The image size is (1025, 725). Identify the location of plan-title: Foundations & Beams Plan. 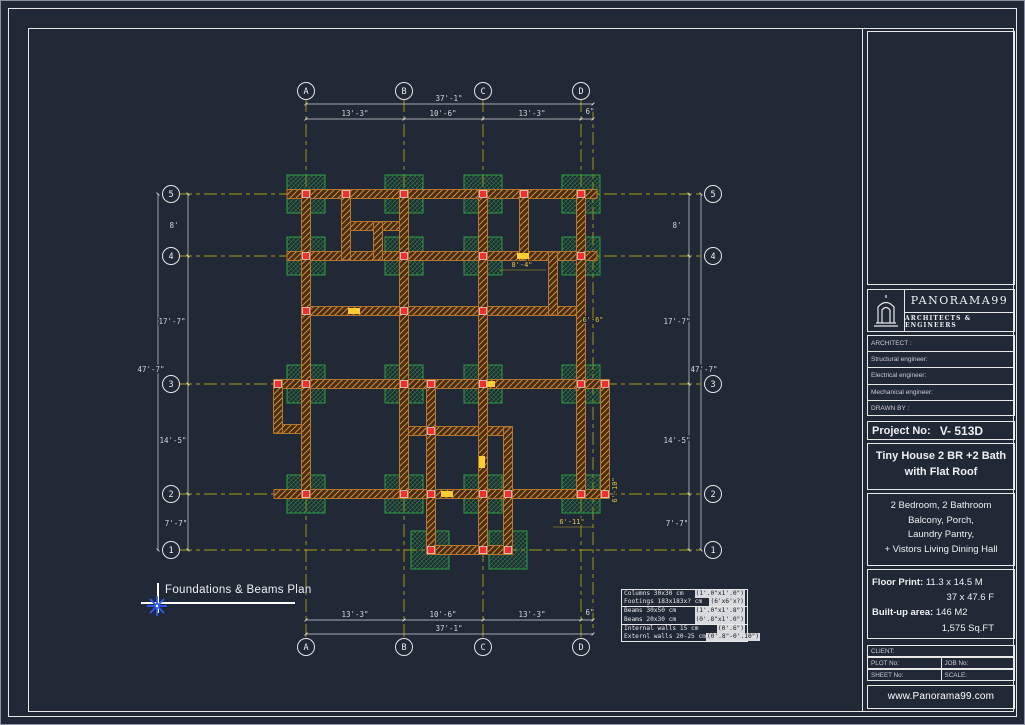
(238, 590).